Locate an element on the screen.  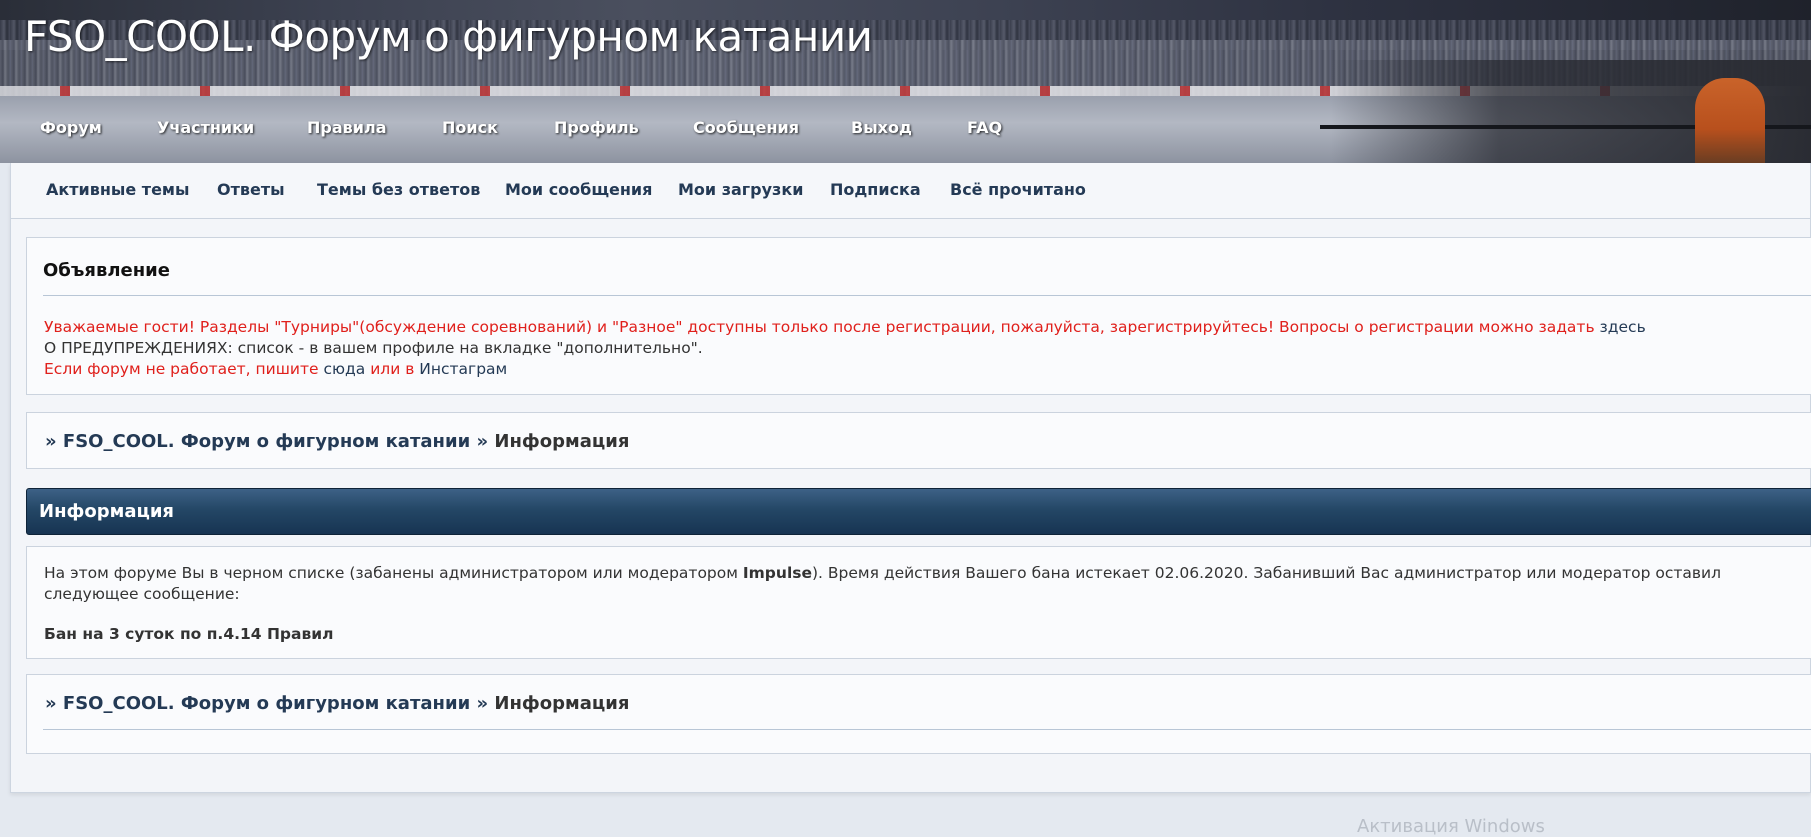
announcement-title: Объявление is located at coordinates (106, 270).